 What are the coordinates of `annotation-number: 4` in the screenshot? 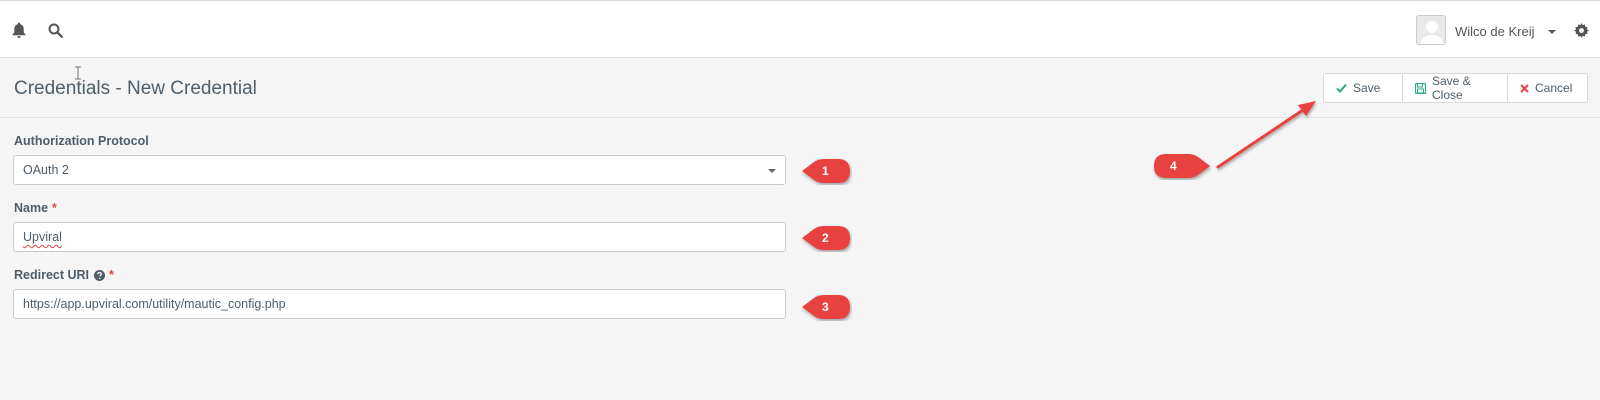 It's located at (1173, 166).